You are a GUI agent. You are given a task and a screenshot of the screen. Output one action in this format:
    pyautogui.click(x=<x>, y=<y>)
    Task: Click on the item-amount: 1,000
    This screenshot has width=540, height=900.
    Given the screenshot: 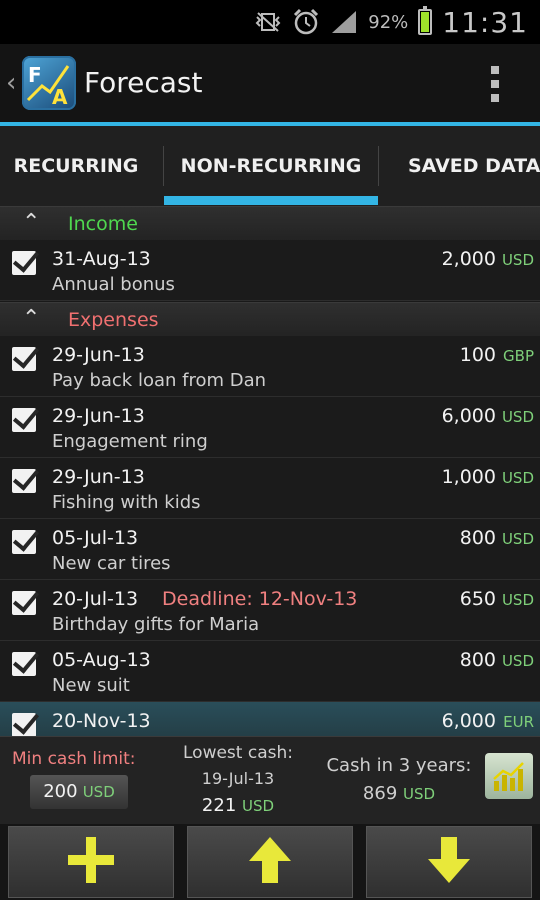 What is the action you would take?
    pyautogui.click(x=468, y=477)
    